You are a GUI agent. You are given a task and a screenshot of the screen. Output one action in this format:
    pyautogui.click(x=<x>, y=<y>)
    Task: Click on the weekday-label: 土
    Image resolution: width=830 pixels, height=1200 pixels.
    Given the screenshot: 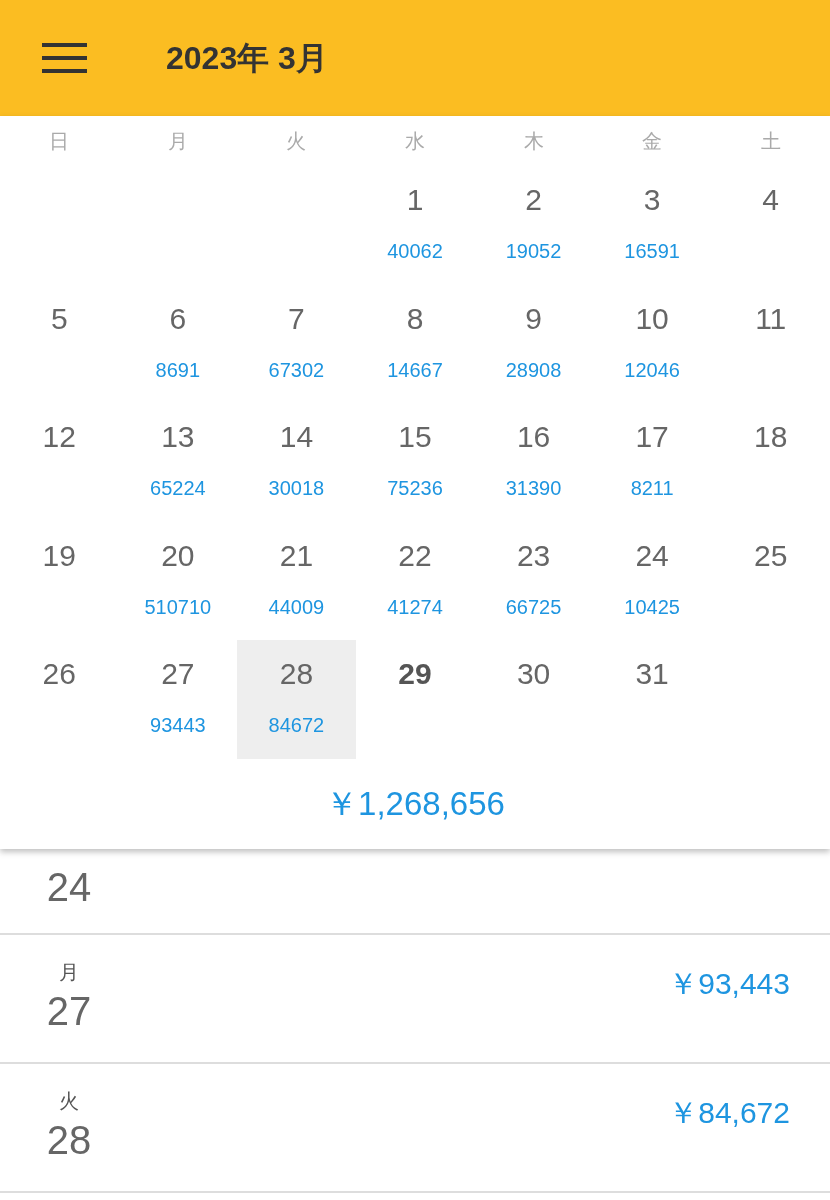 What is the action you would take?
    pyautogui.click(x=770, y=141)
    